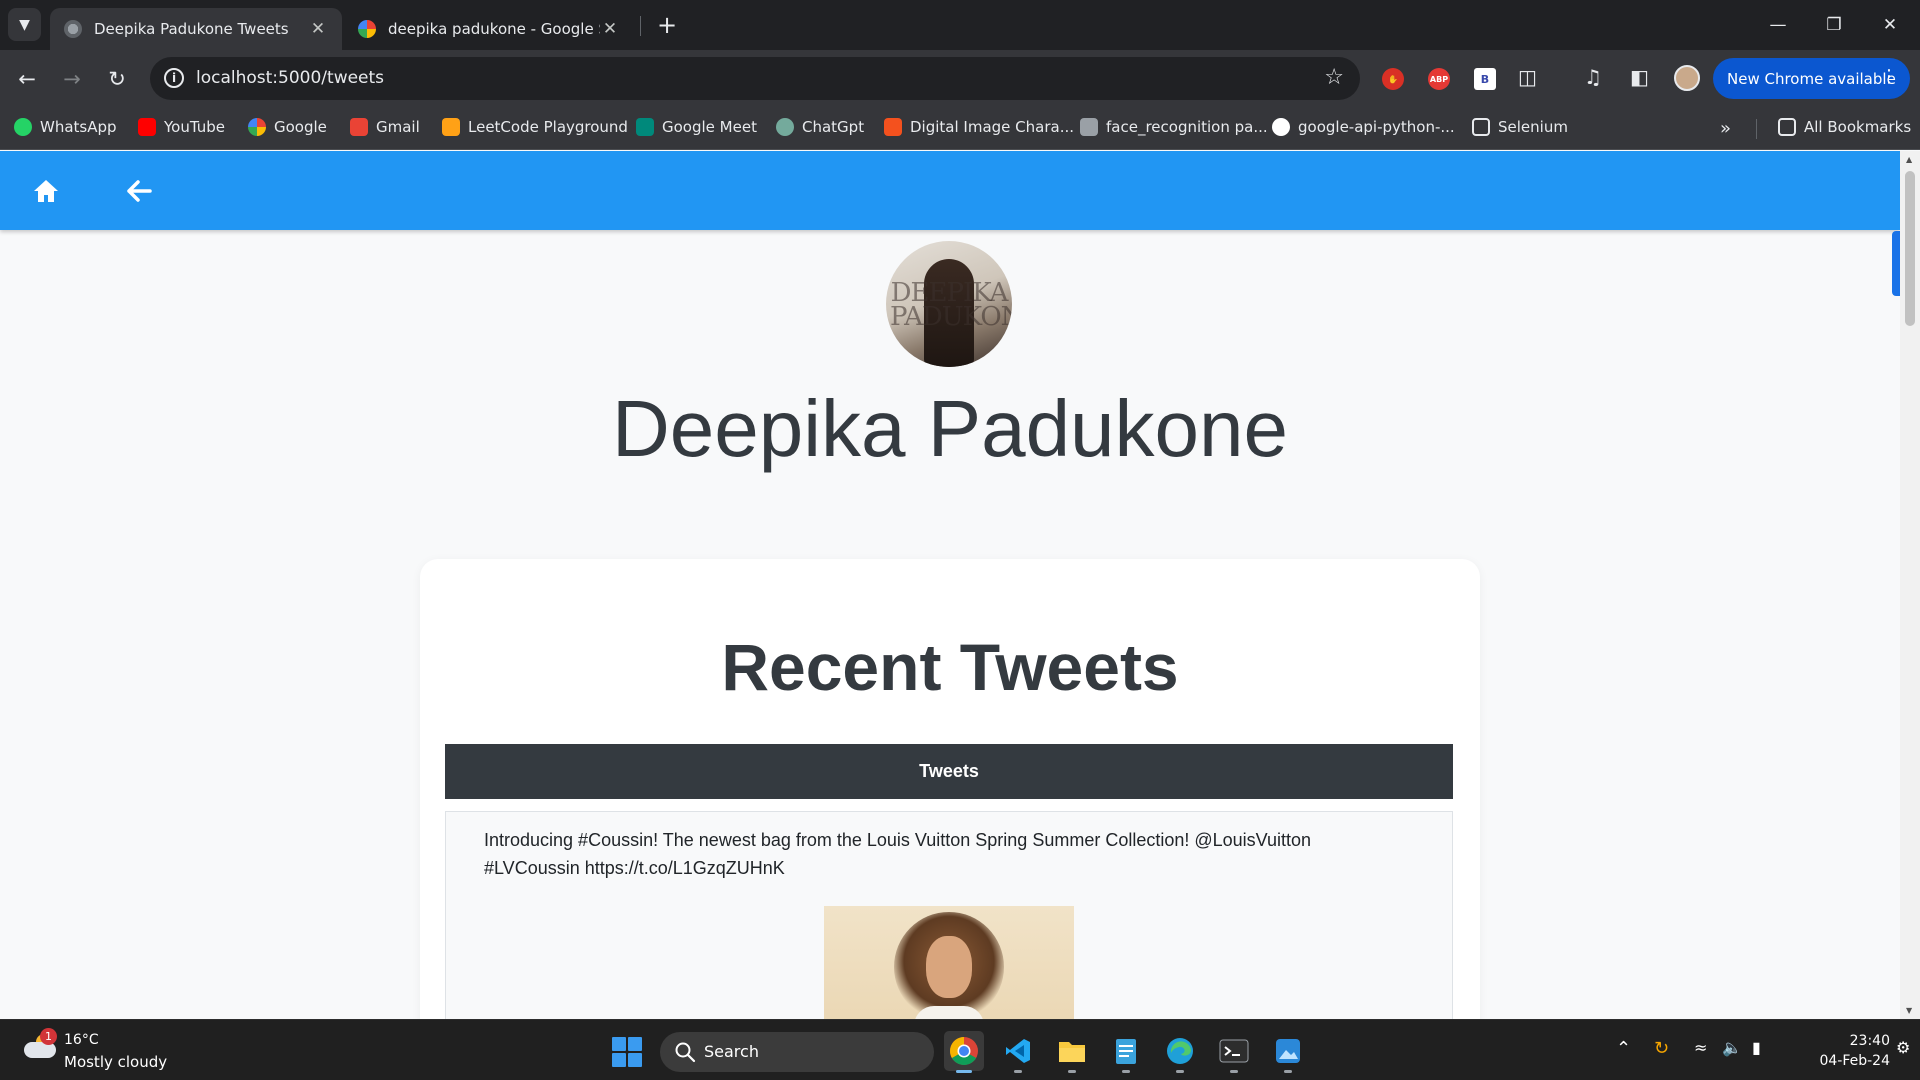 The image size is (1920, 1080). What do you see at coordinates (1018, 1052) in the screenshot?
I see `vscode-taskbar-icon` at bounding box center [1018, 1052].